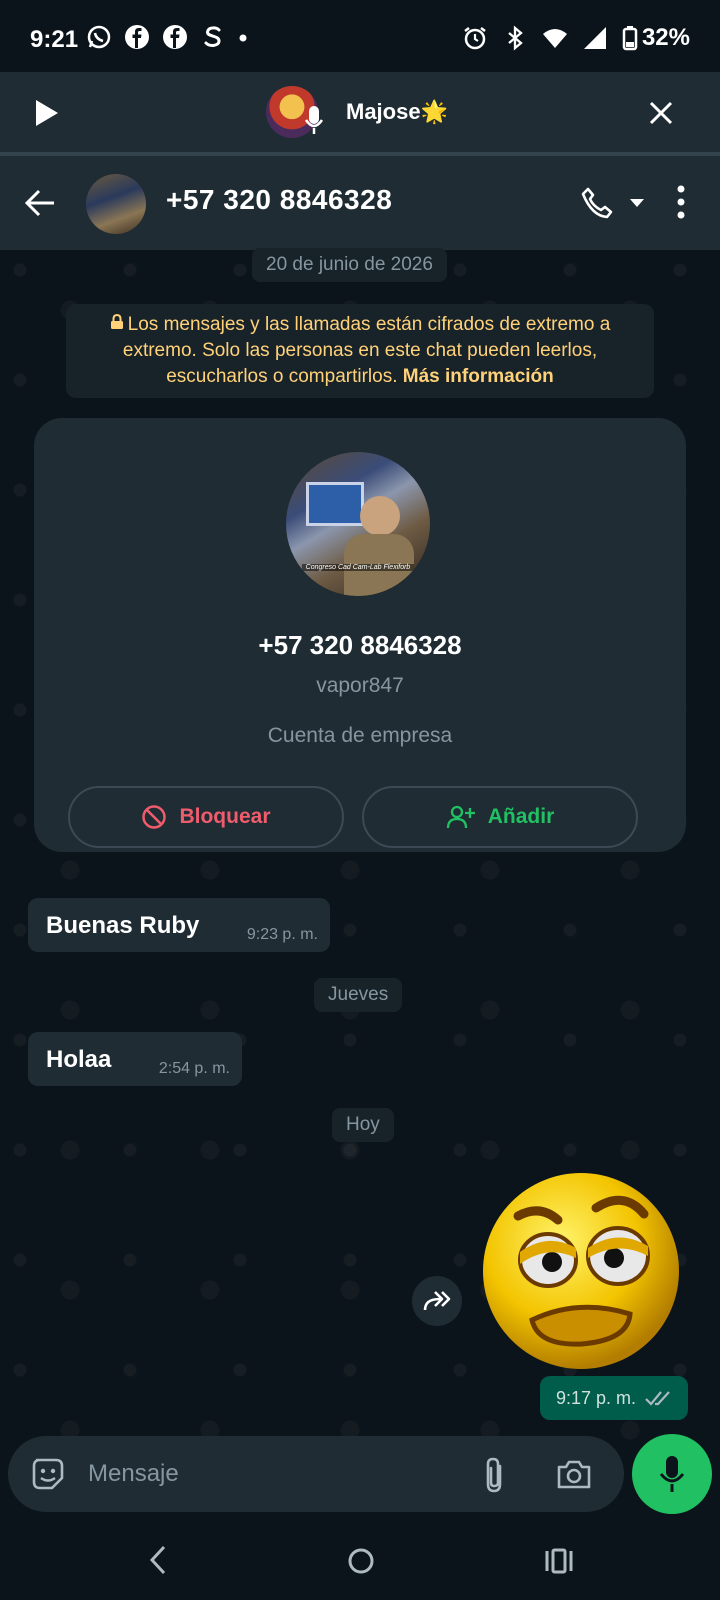 The image size is (720, 1600). I want to click on message-bubble-incoming: Buenas Ruby 9:23 p. m., so click(179, 925).